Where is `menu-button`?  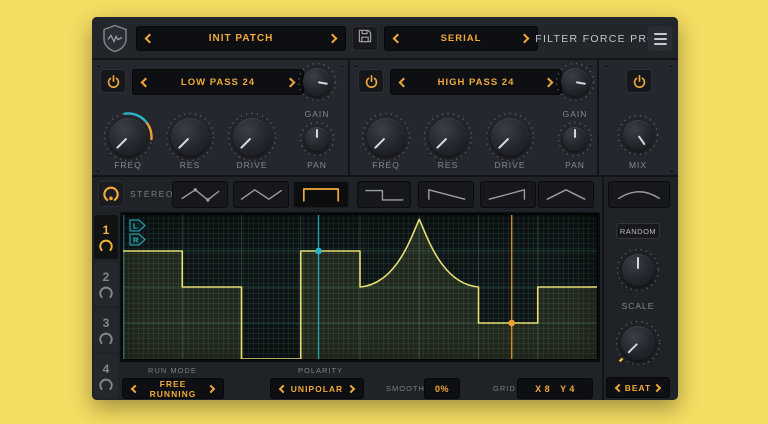 menu-button is located at coordinates (660, 38).